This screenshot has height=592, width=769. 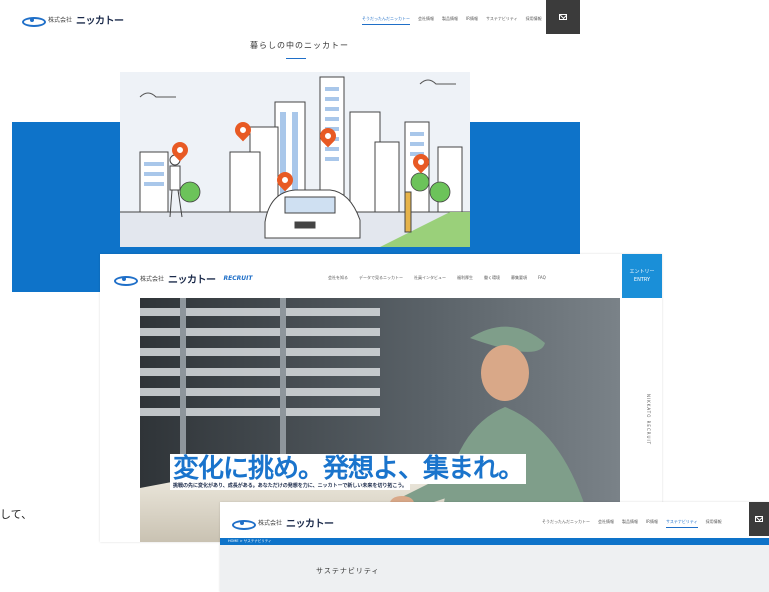 What do you see at coordinates (492, 278) in the screenshot?
I see `recruit-nav-item: 働く環境` at bounding box center [492, 278].